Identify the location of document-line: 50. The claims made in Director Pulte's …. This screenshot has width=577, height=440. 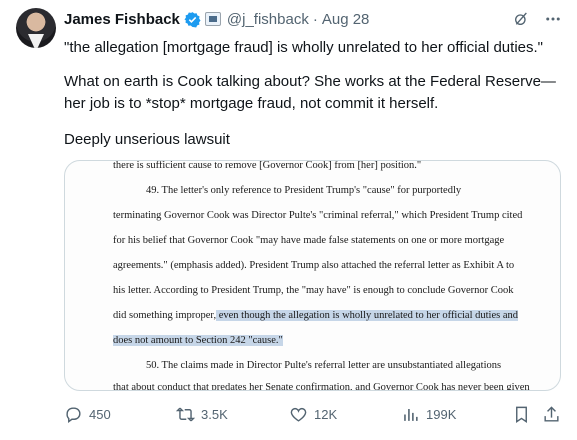
(324, 365).